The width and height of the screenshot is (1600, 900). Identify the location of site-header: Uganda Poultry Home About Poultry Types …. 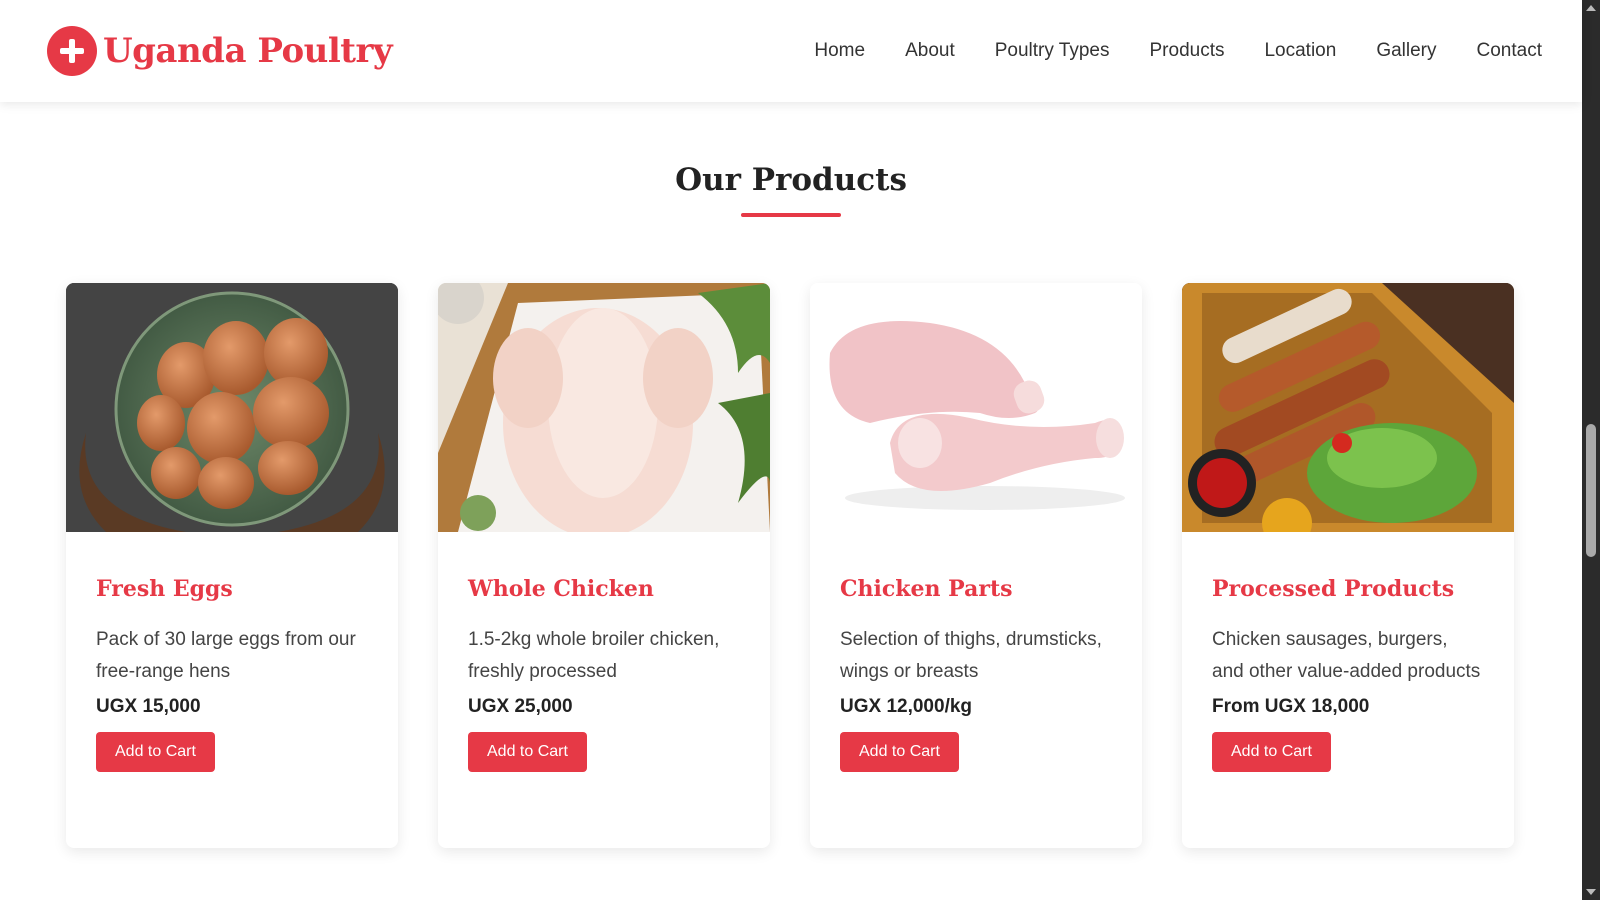
(791, 51).